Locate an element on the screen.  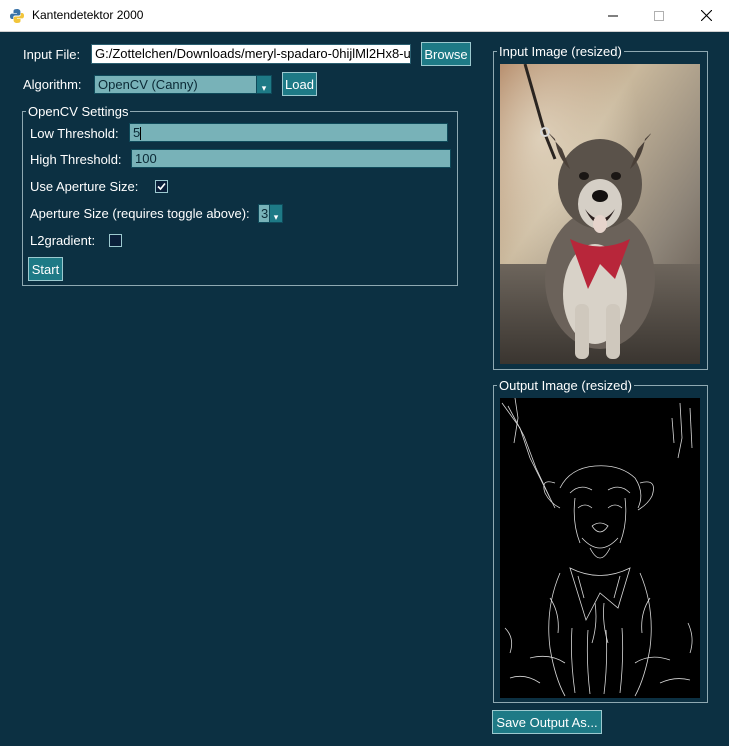
algorithm-select: OpenCV (Canny) ▾ is located at coordinates (183, 84).